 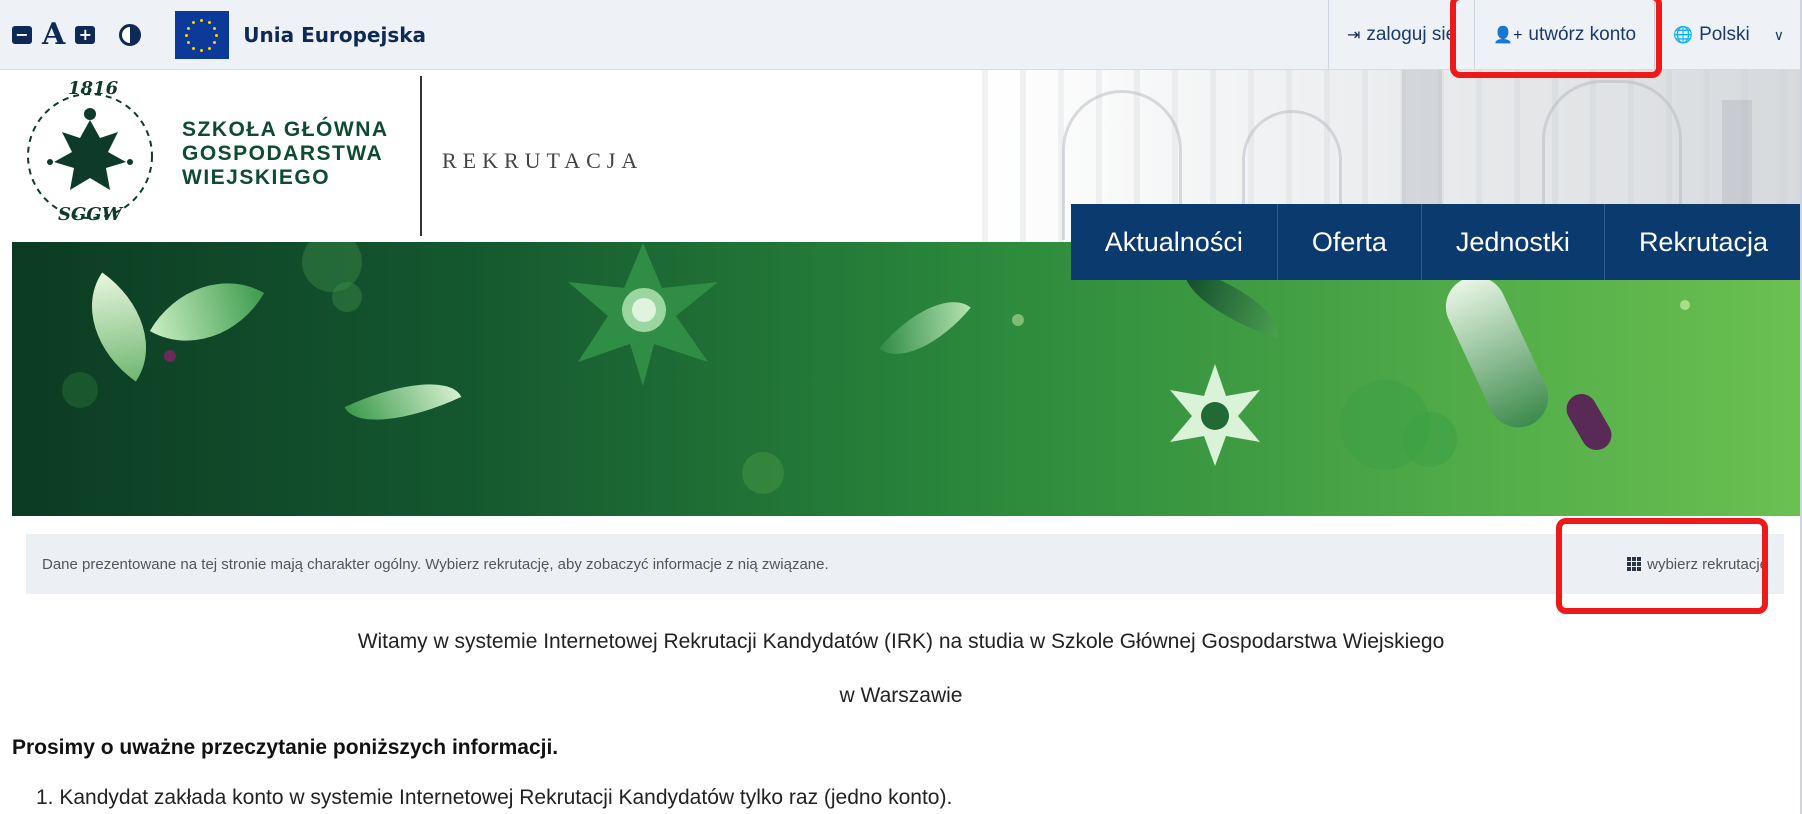 What do you see at coordinates (1724, 34) in the screenshot?
I see `language-label: Polski` at bounding box center [1724, 34].